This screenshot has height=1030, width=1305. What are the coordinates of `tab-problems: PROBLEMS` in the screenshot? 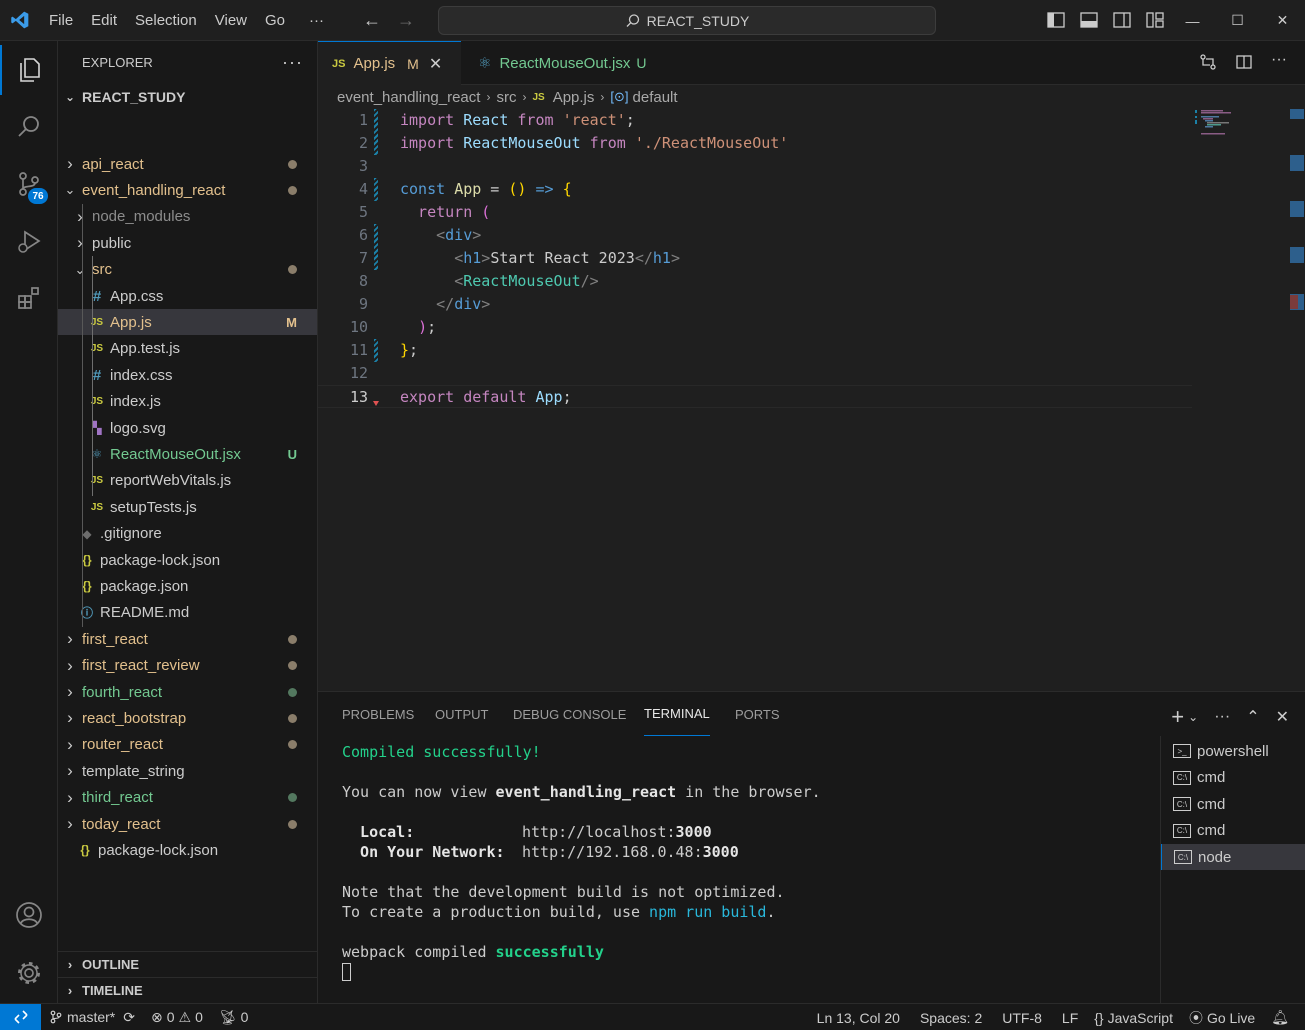 It's located at (378, 714).